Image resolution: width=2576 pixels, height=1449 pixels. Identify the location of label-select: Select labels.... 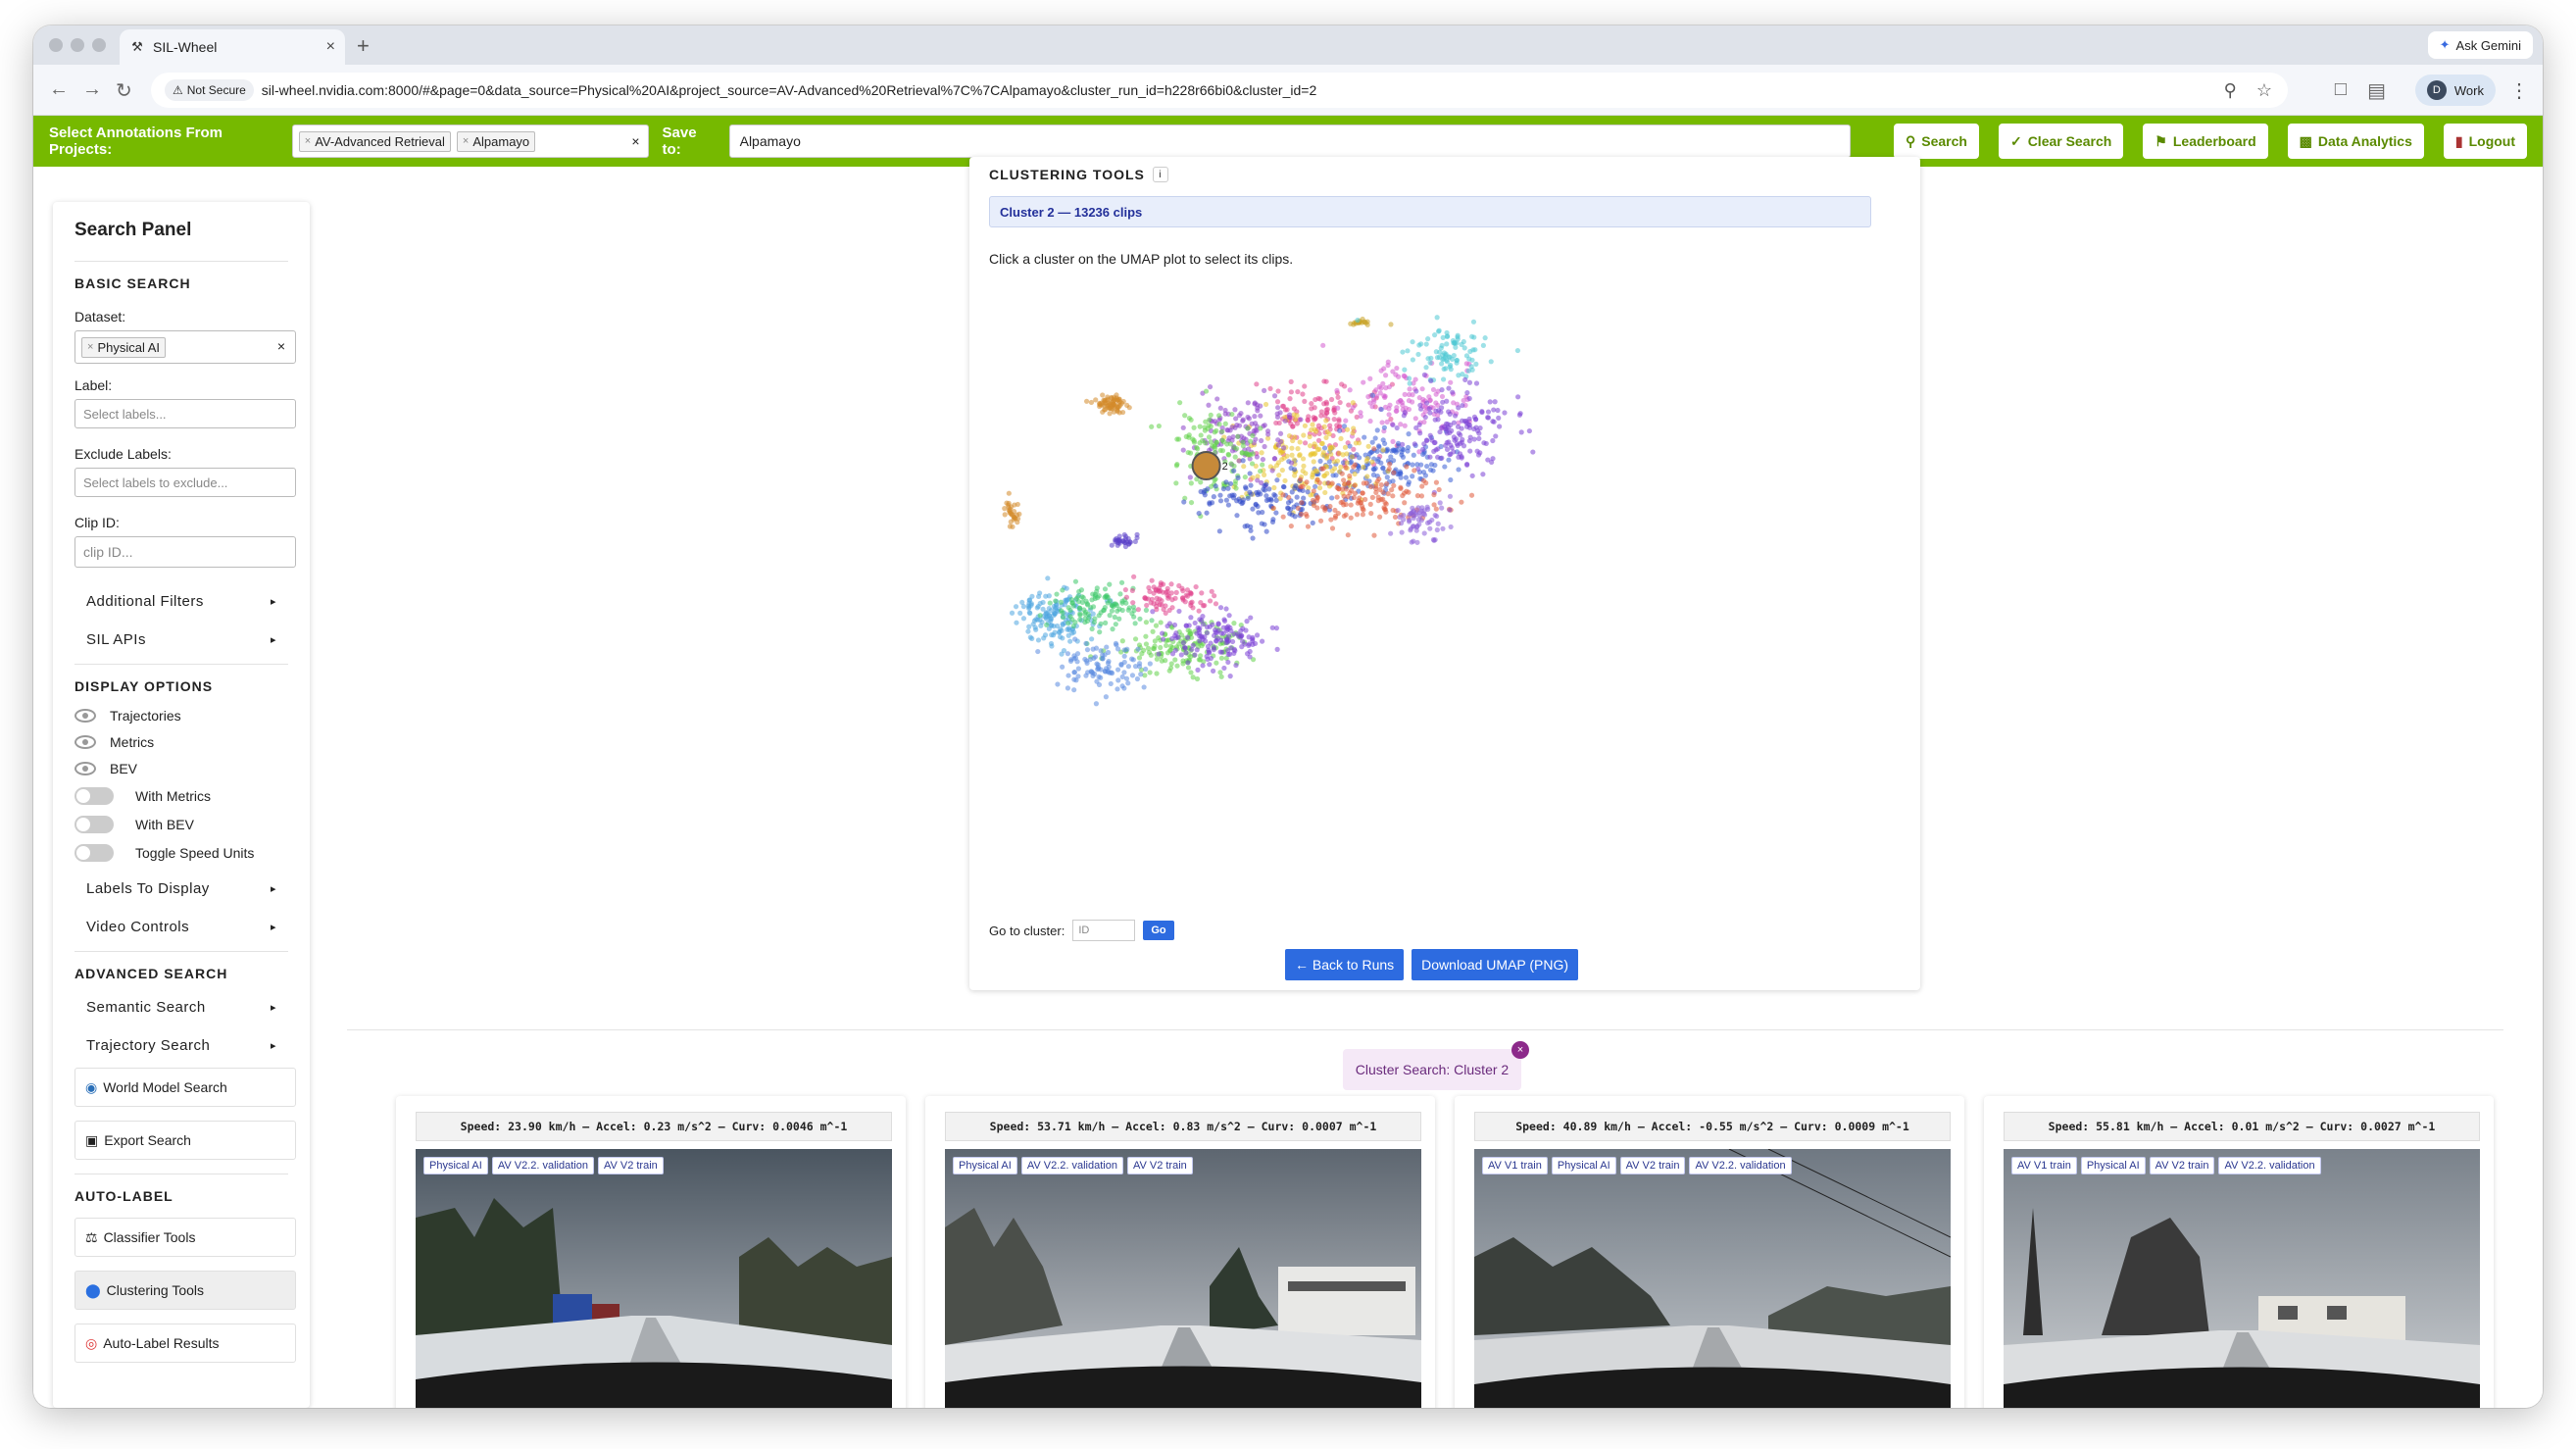
(185, 414).